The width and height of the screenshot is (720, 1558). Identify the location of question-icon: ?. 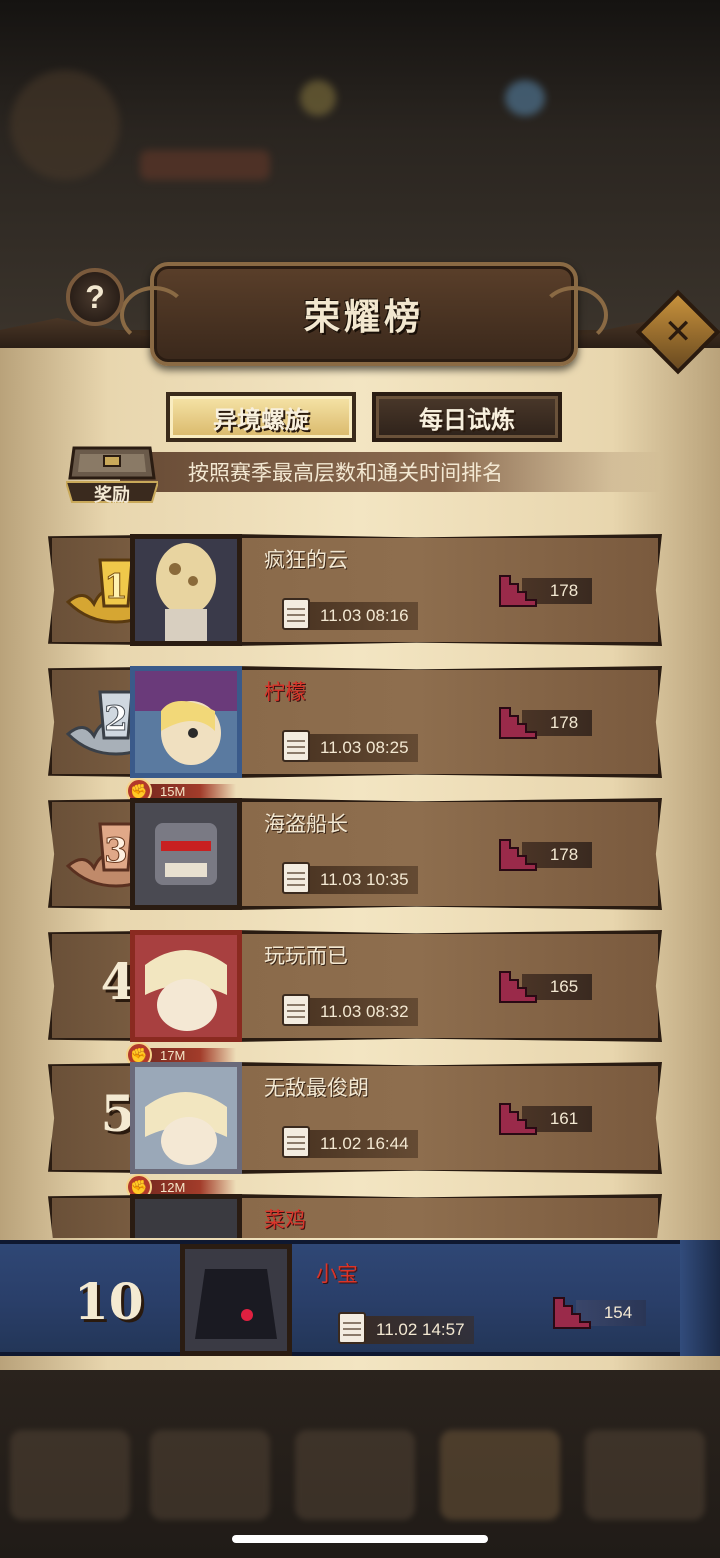
(95, 296).